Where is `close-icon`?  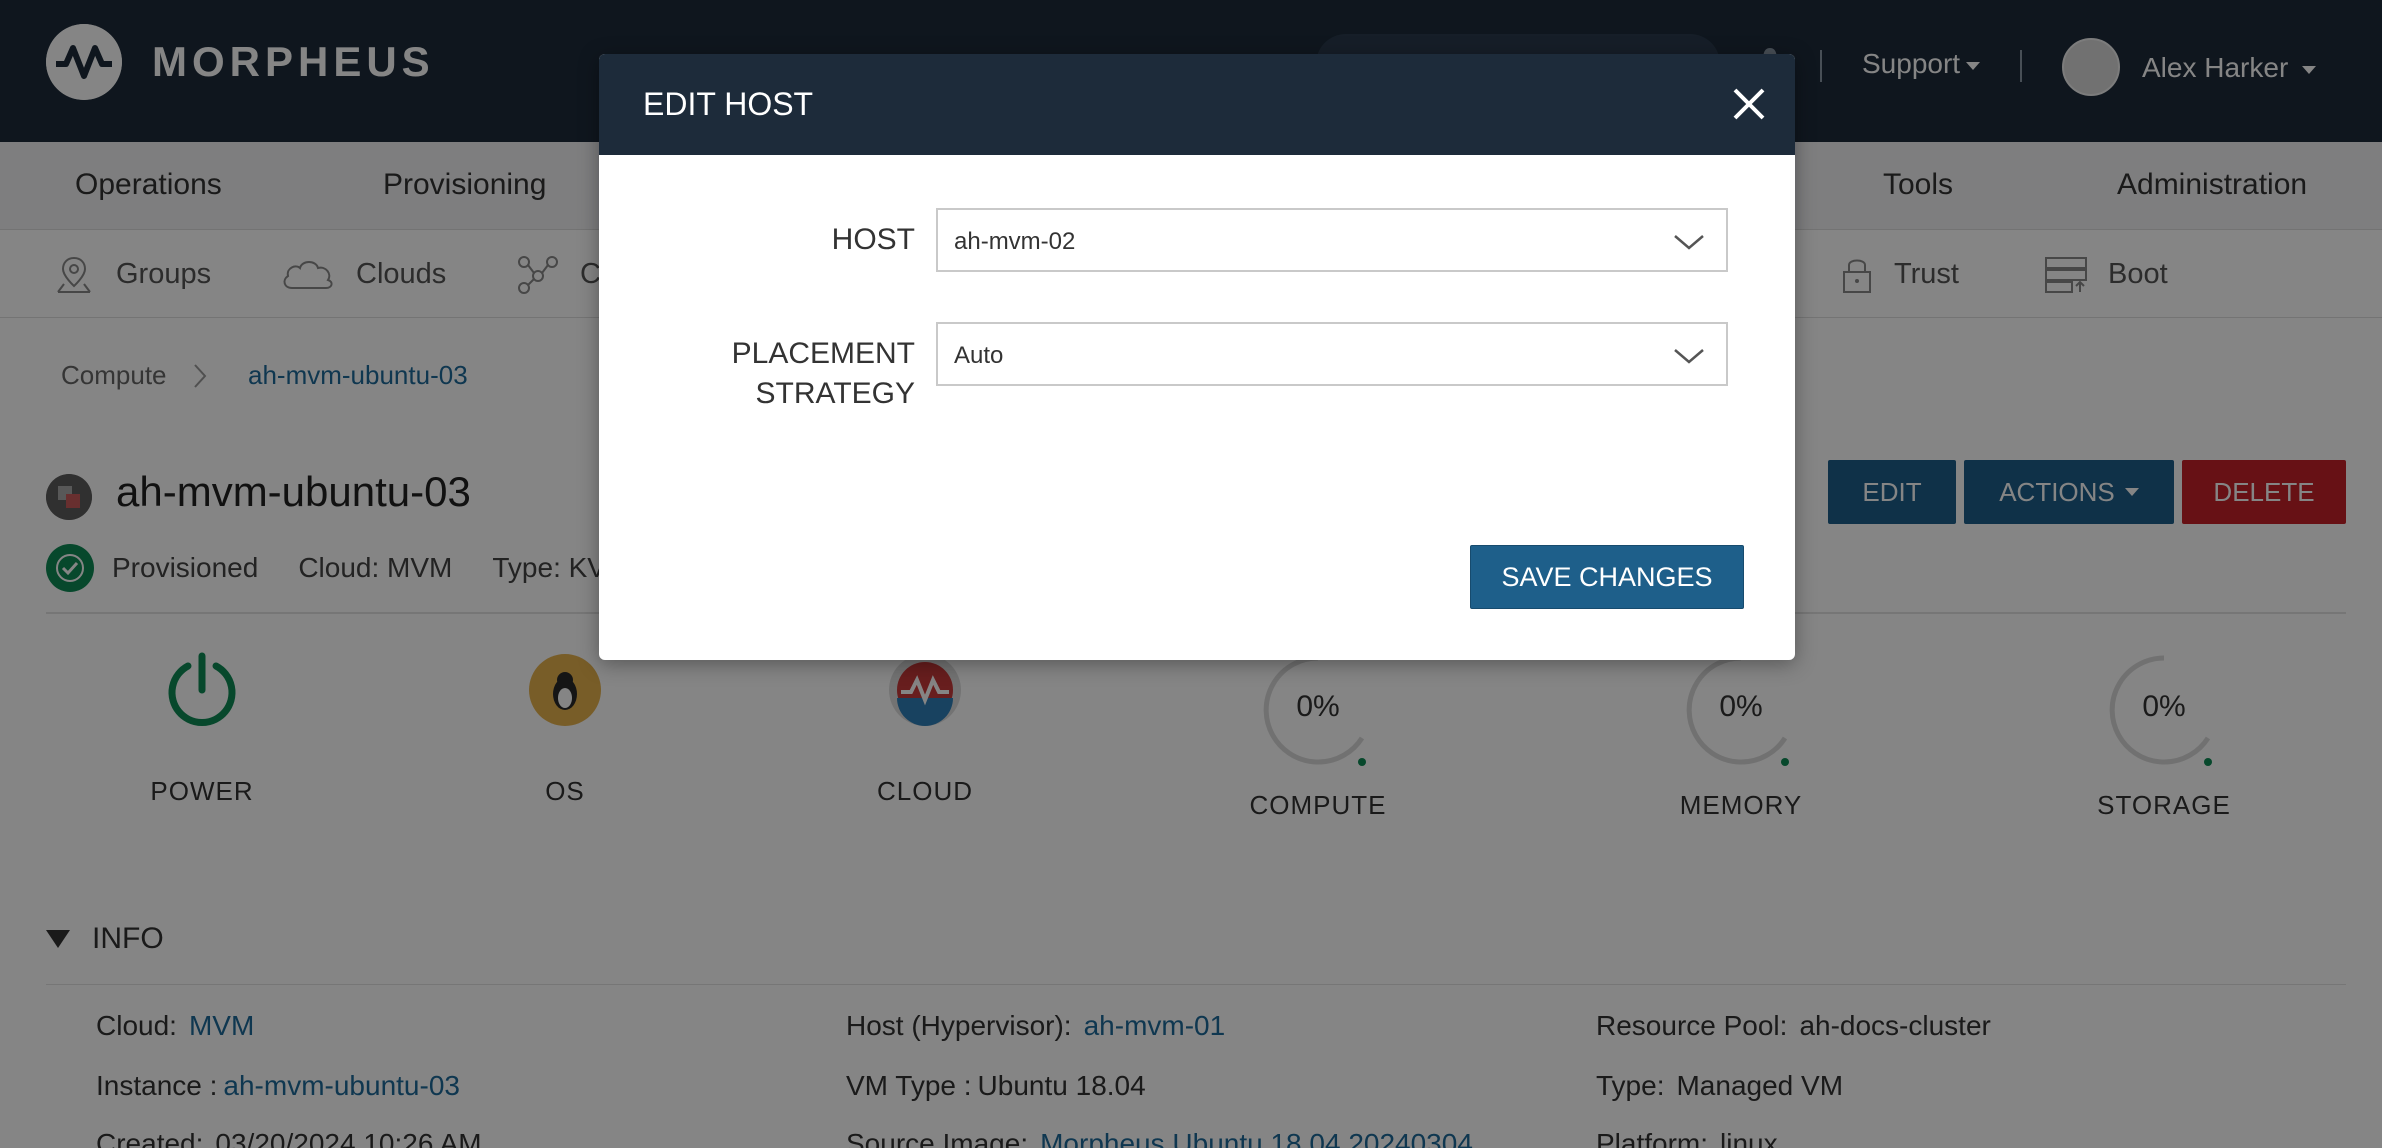 close-icon is located at coordinates (1749, 104).